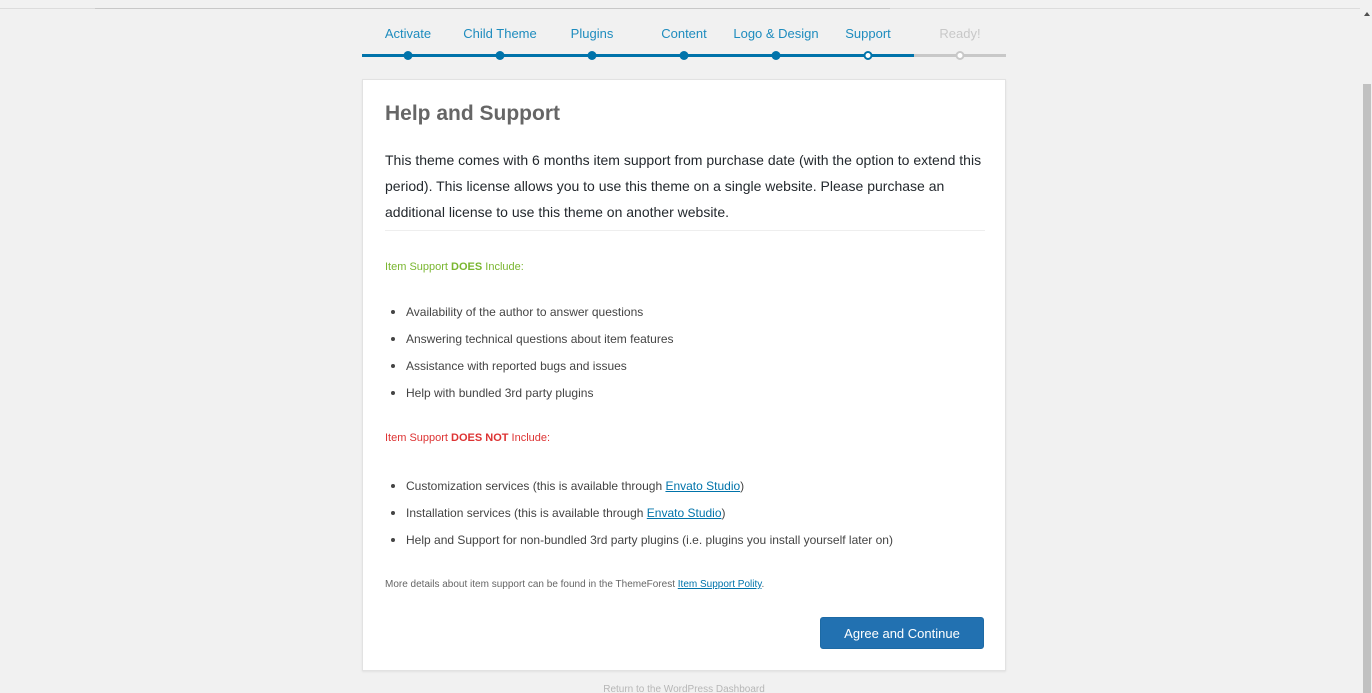 The height and width of the screenshot is (693, 1372). I want to click on step-dot-plugins, so click(592, 55).